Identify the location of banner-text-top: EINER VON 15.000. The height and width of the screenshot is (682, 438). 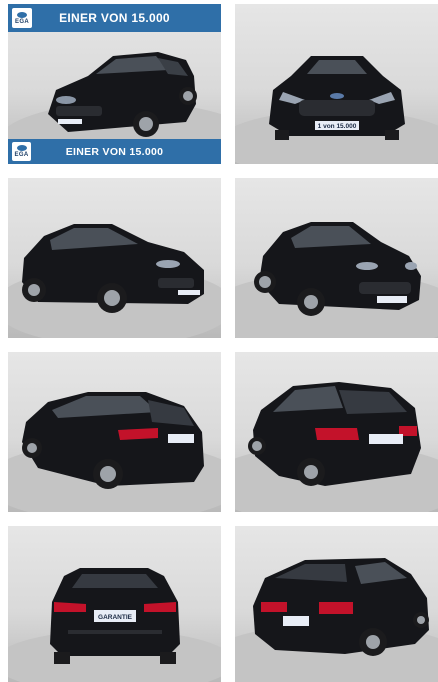
(114, 18).